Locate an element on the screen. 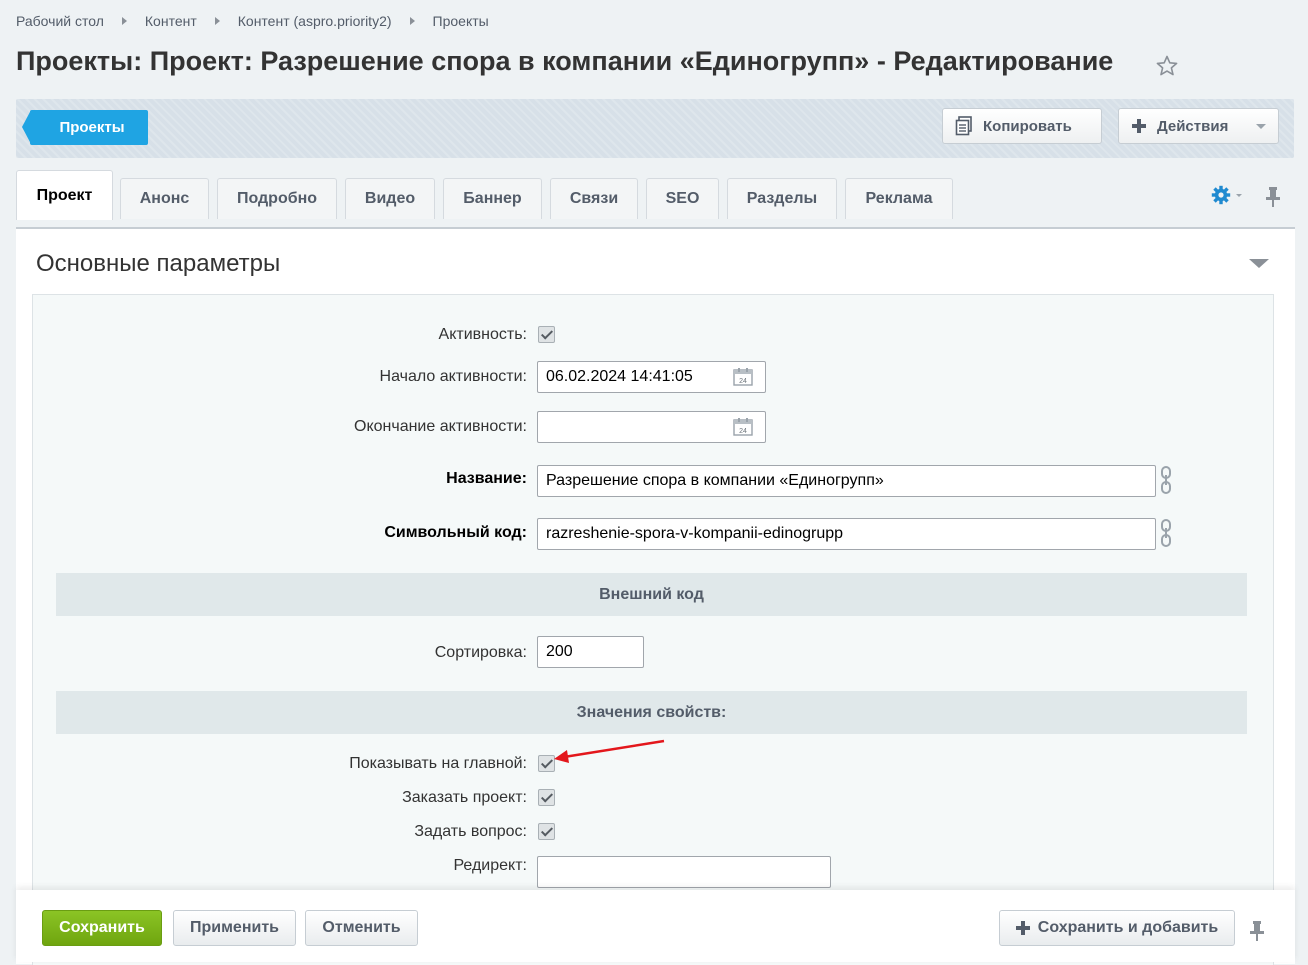 This screenshot has height=965, width=1308. start-date-value: 06.02.2024 14:41:05 is located at coordinates (619, 376).